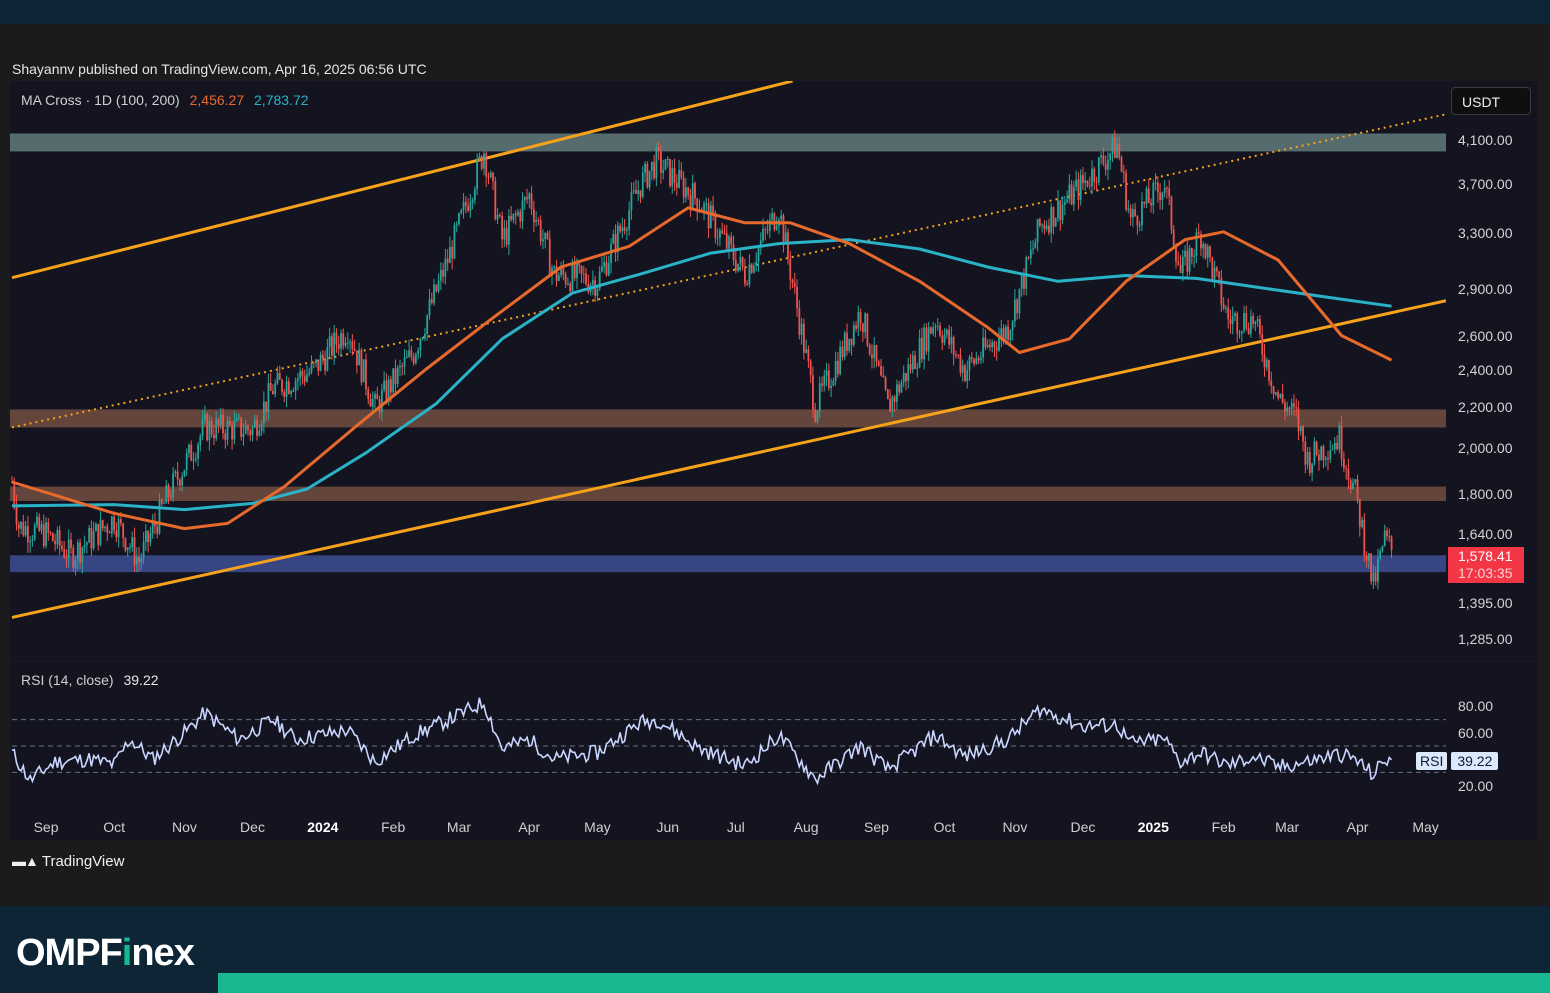  Describe the element at coordinates (1153, 827) in the screenshot. I see `time-tick-label: 2025` at that location.